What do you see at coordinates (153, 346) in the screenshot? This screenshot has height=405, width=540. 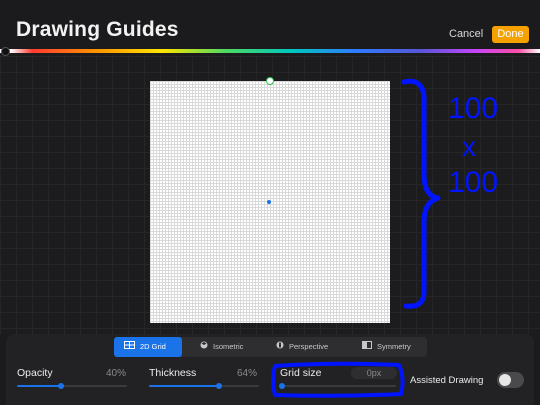 I see `tab-label: 2D Grid` at bounding box center [153, 346].